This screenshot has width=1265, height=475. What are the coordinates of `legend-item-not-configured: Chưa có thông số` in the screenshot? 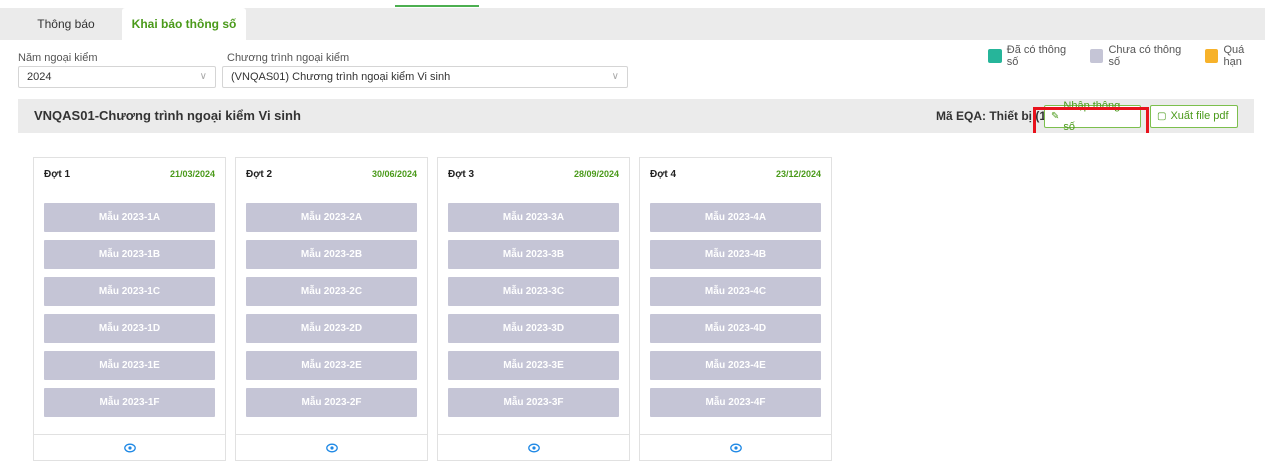 It's located at (1142, 56).